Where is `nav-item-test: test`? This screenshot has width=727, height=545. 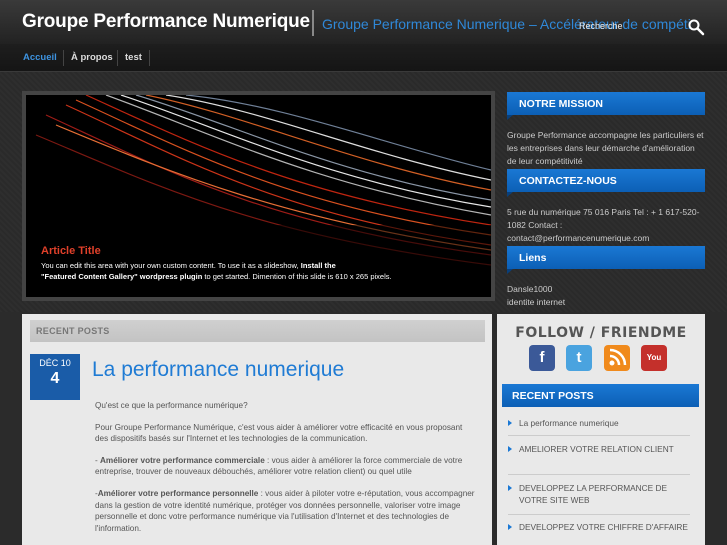
nav-item-test: test is located at coordinates (133, 57).